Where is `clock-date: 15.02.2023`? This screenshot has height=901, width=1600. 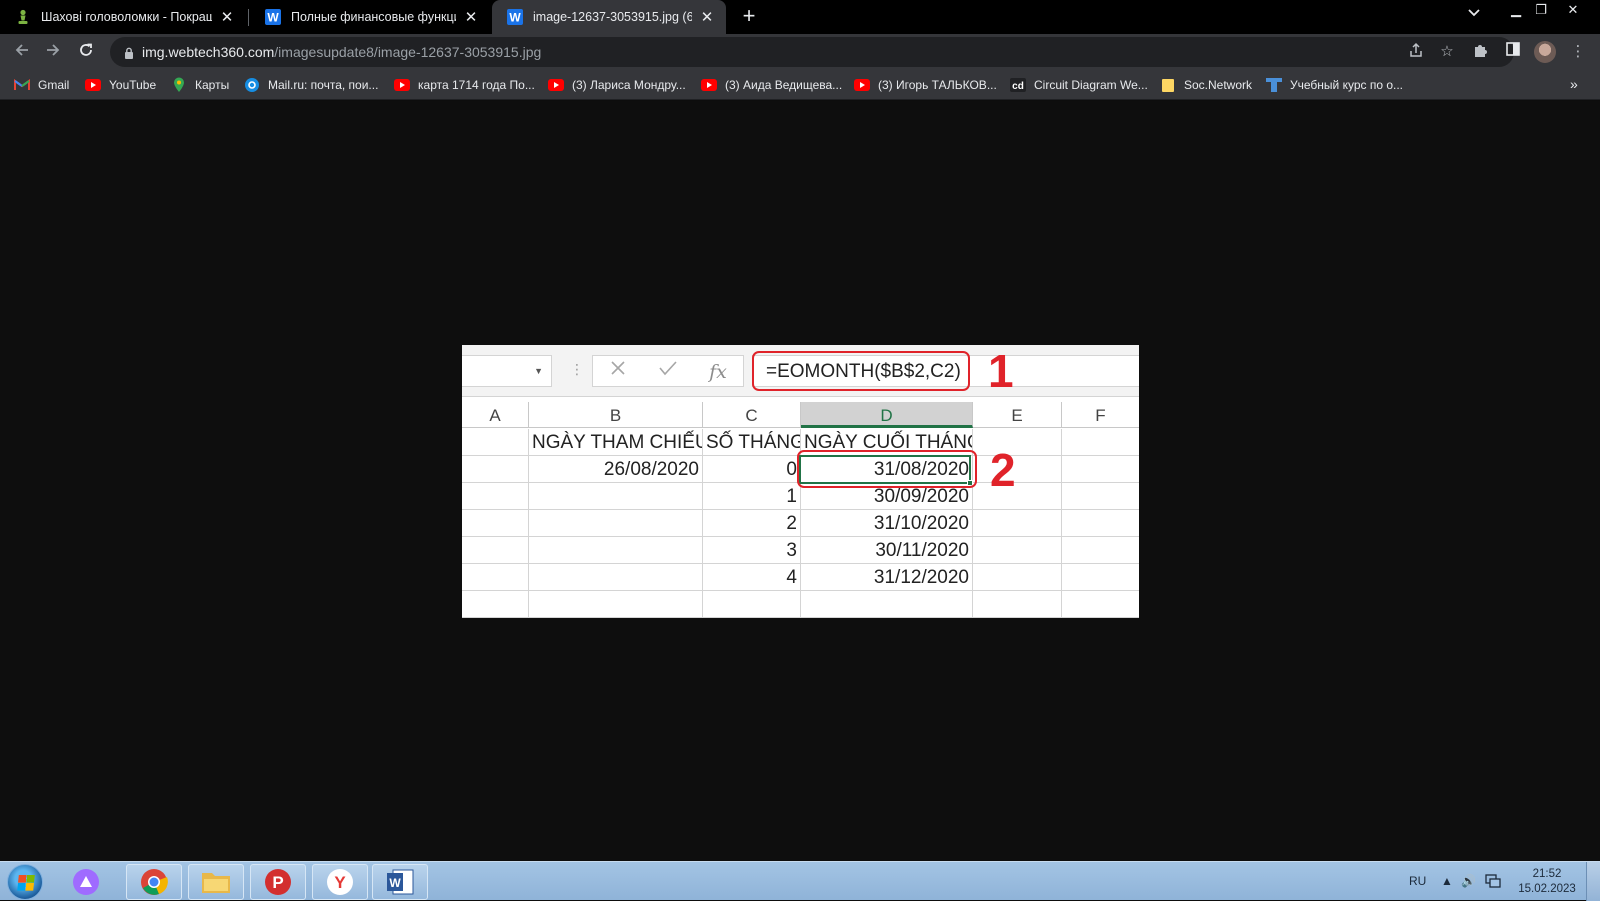
clock-date: 15.02.2023 is located at coordinates (1547, 889).